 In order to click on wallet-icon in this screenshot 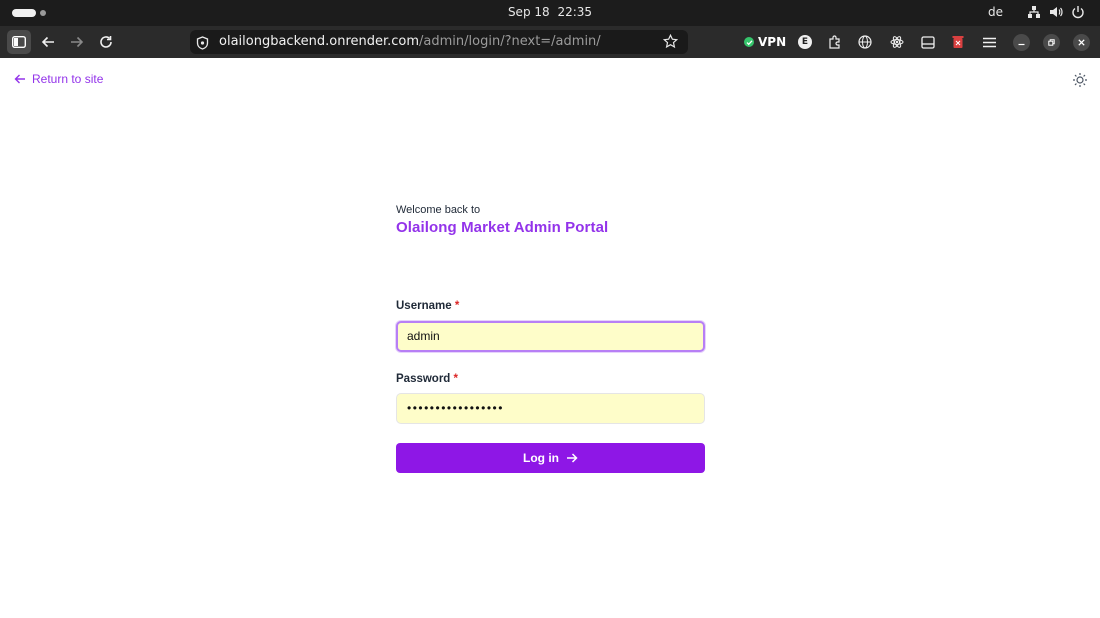, I will do `click(928, 42)`.